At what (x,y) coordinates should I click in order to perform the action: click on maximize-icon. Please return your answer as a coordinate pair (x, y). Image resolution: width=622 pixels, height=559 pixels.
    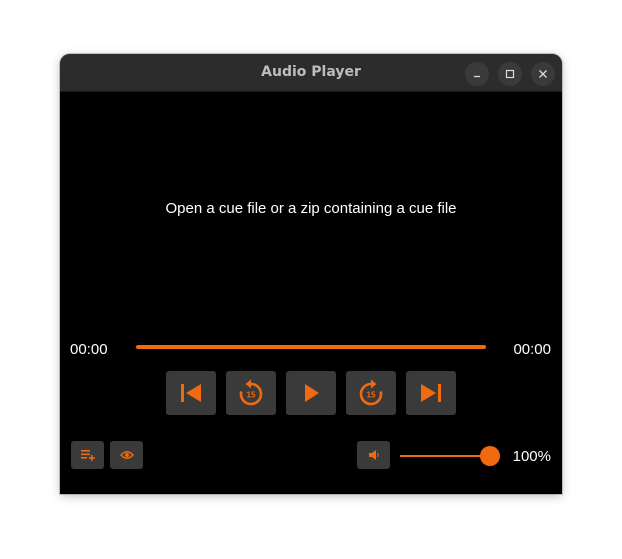
    Looking at the image, I should click on (510, 74).